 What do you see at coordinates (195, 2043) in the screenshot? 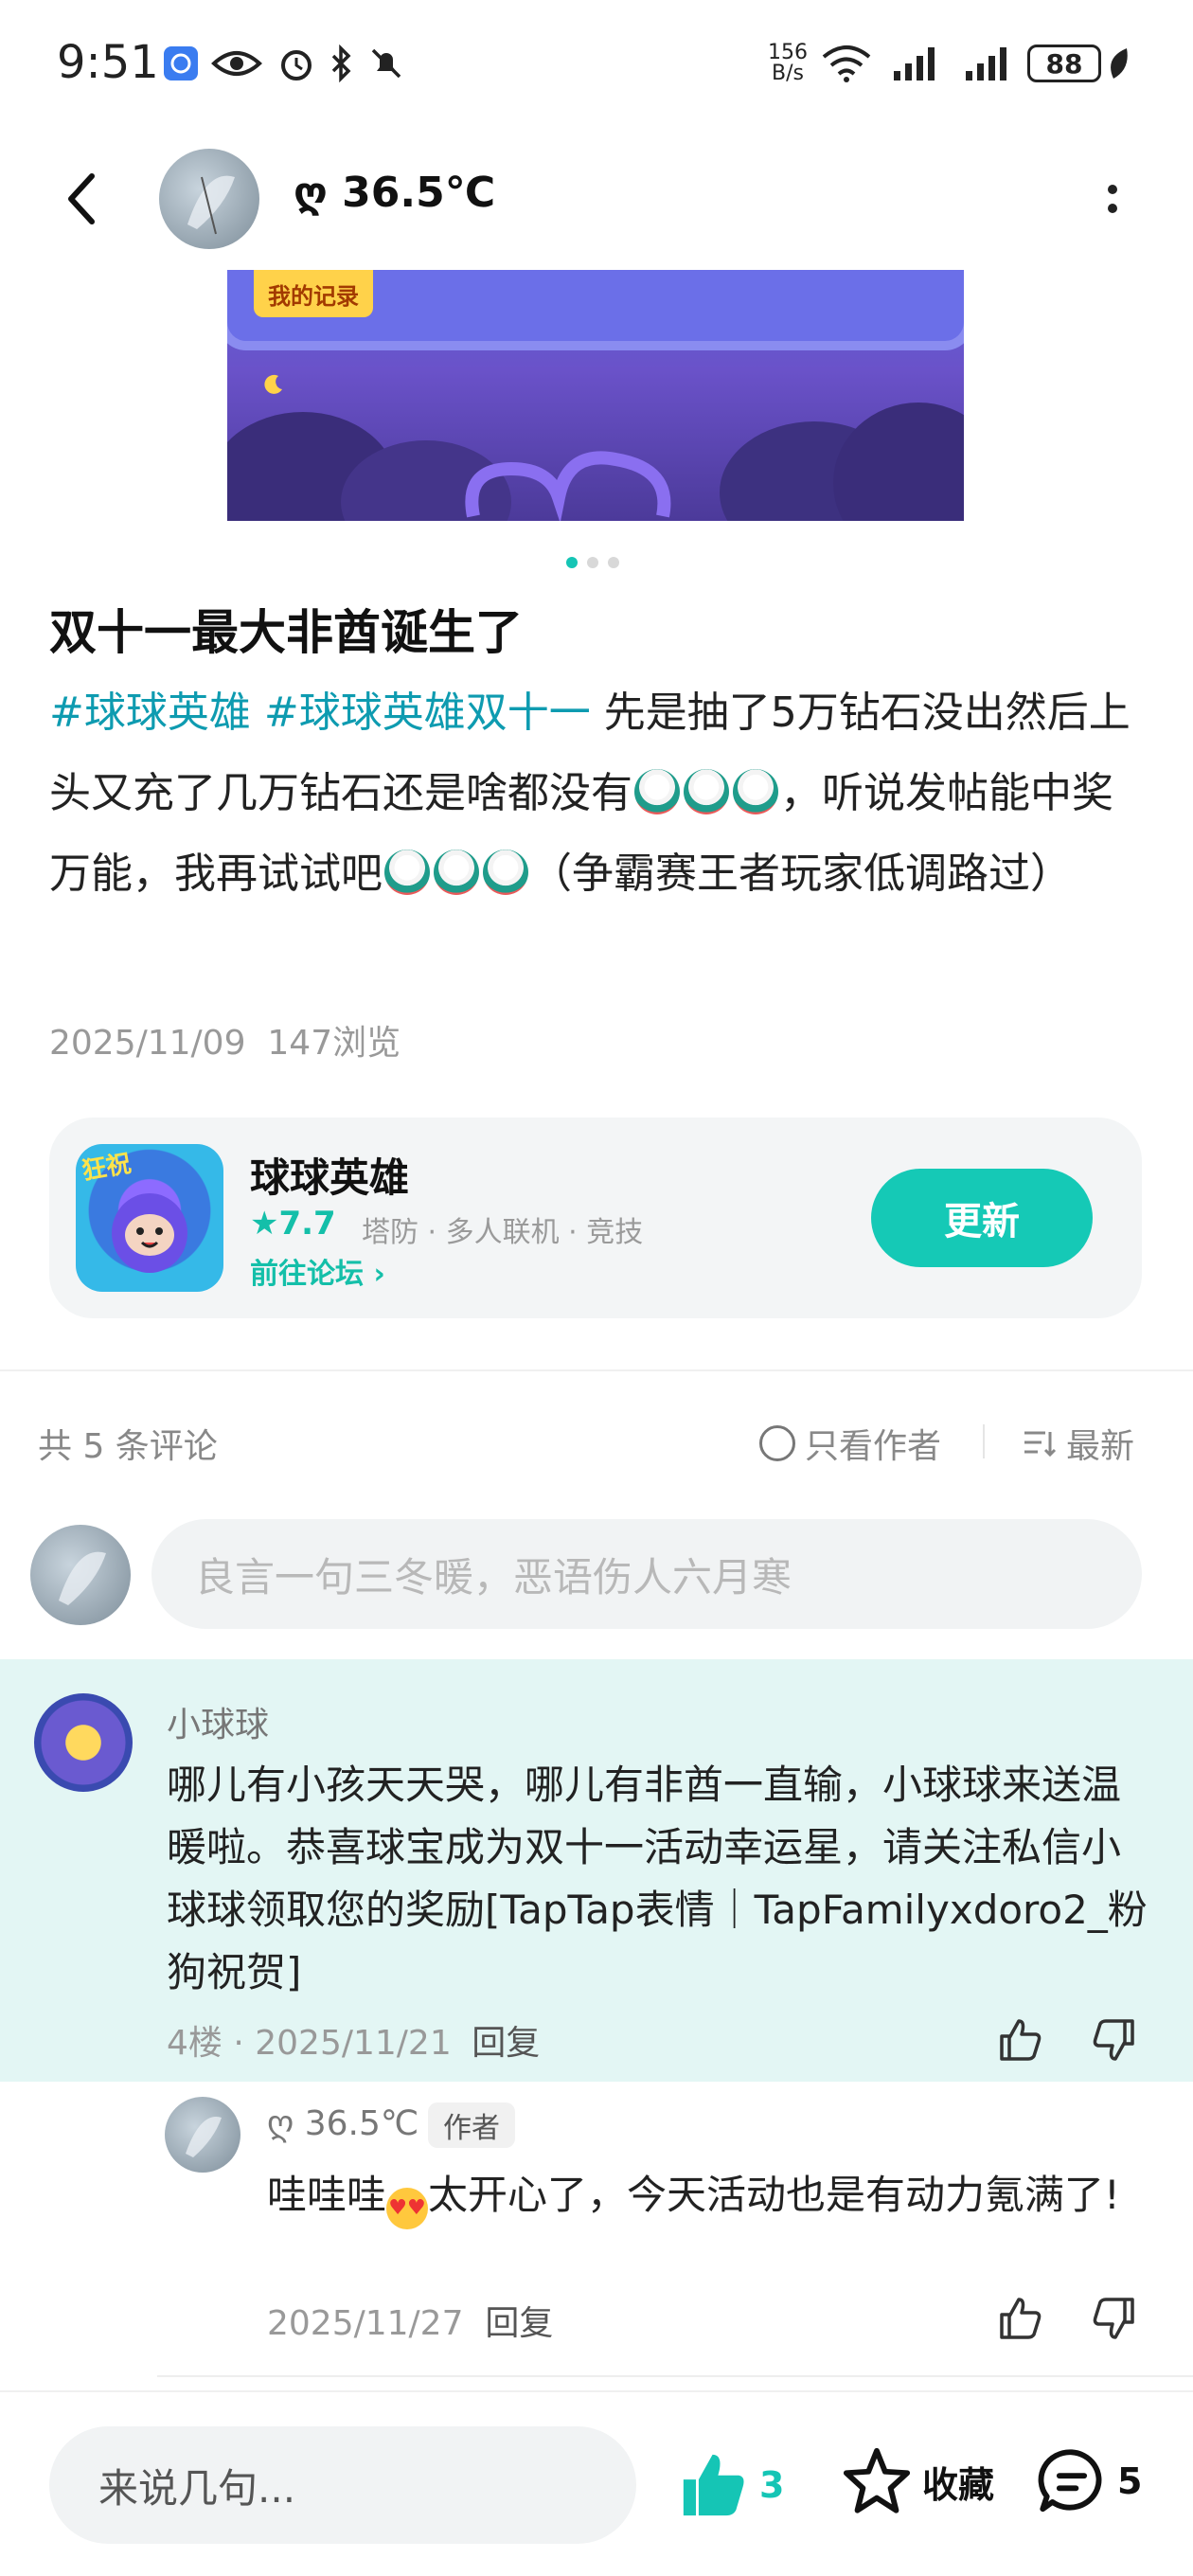
I see `comment-floor: 4楼` at bounding box center [195, 2043].